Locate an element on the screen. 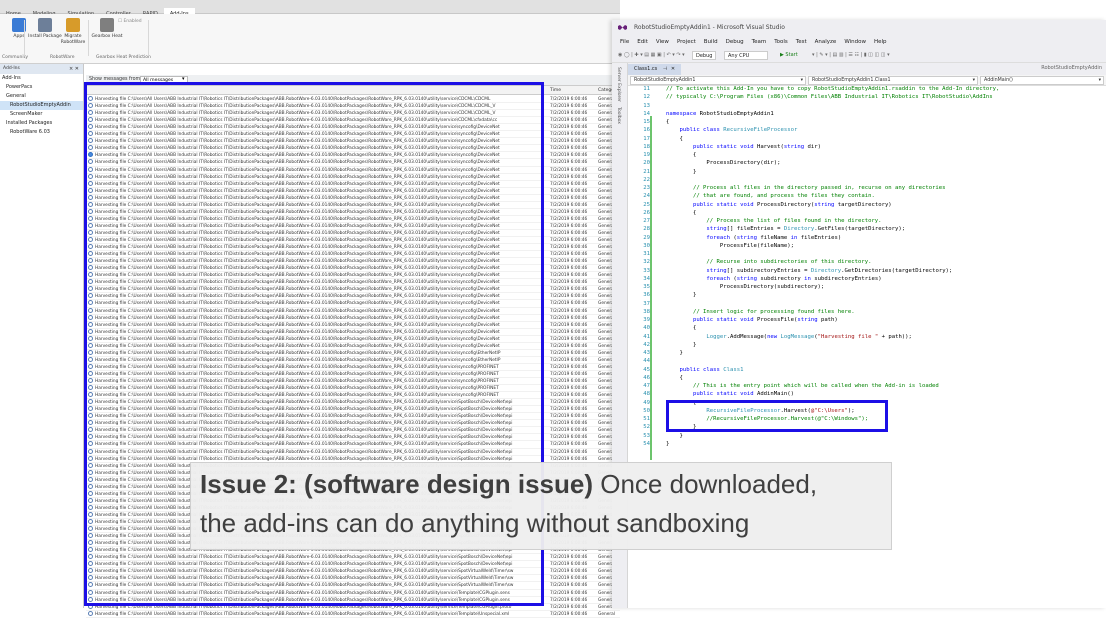 This screenshot has height=618, width=1106. line-number: 26 is located at coordinates (646, 212).